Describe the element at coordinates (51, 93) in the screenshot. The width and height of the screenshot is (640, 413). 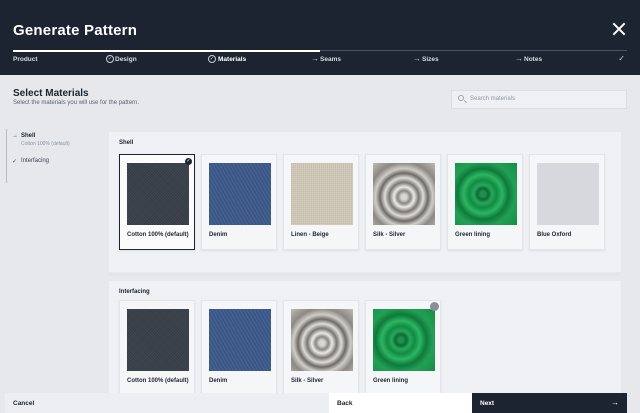
I see `section-title: Select Materials` at that location.